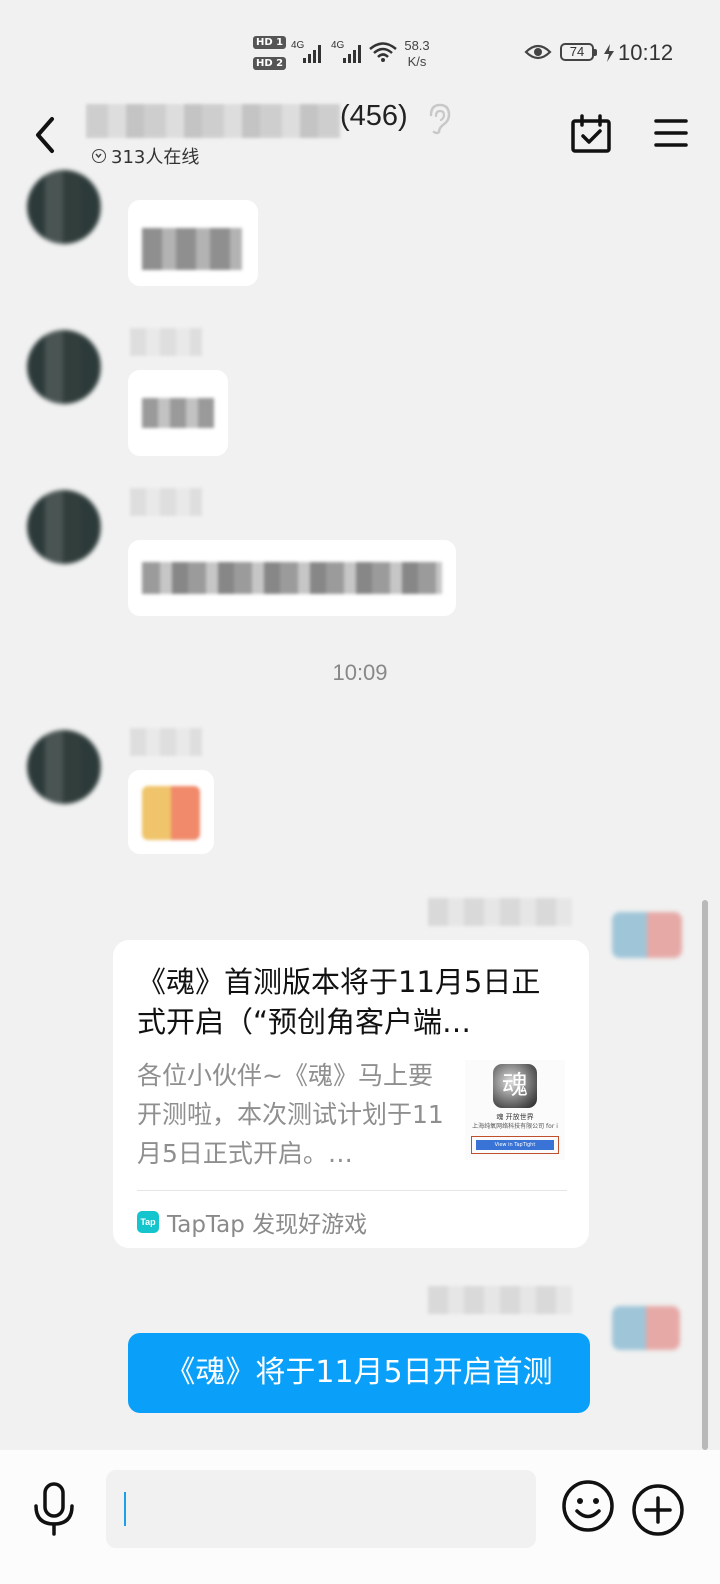  I want to click on calendar-check-icon, so click(591, 134).